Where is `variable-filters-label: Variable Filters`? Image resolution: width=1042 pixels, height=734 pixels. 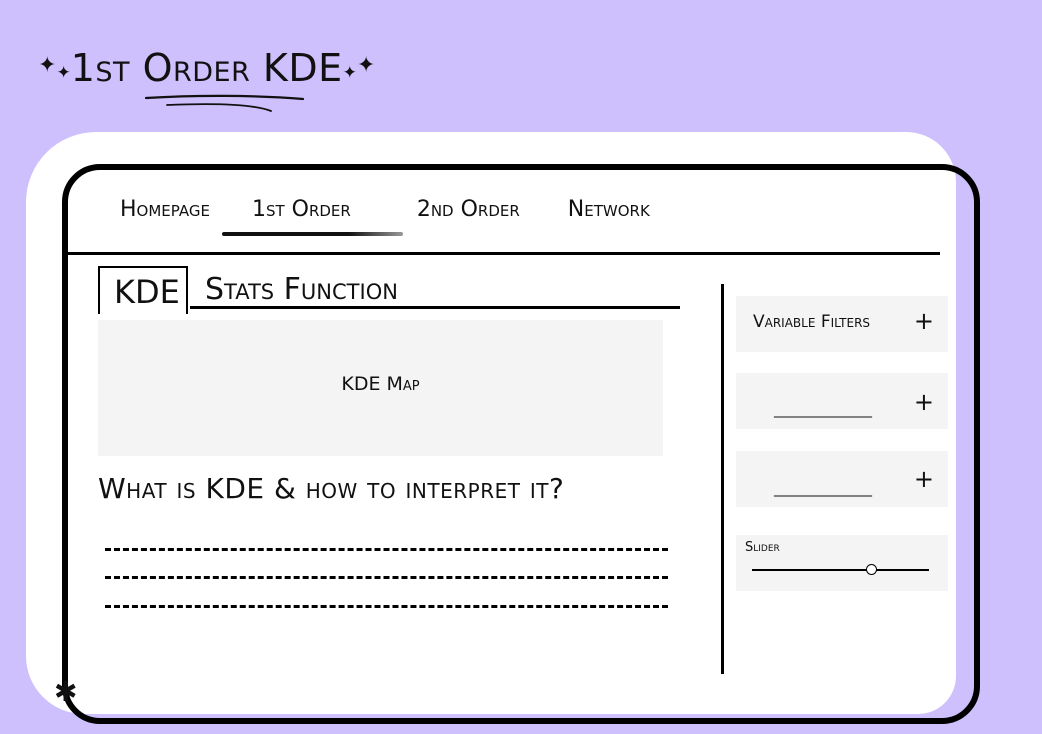
variable-filters-label: Variable Filters is located at coordinates (812, 322).